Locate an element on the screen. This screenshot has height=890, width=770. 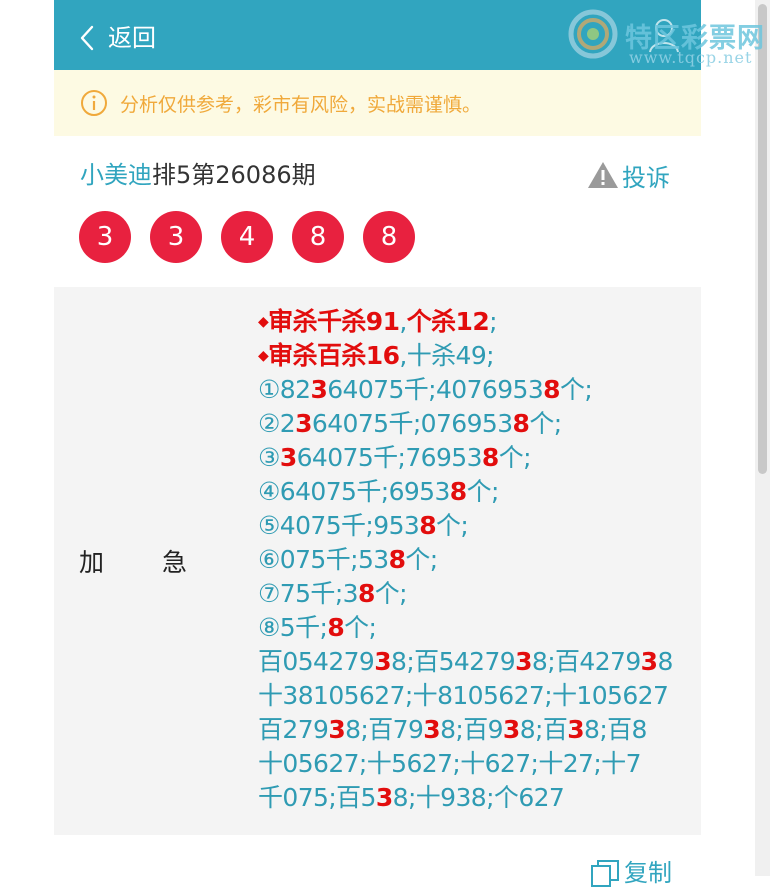
analysis-segment: 8;十938;个627 is located at coordinates (478, 797).